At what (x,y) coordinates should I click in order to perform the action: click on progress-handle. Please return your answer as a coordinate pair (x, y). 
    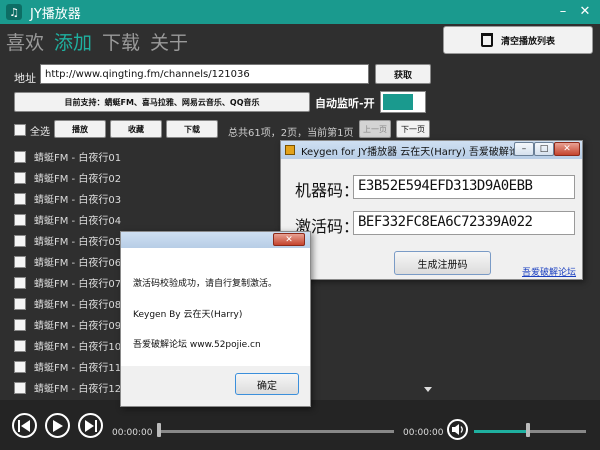
    Looking at the image, I should click on (159, 430).